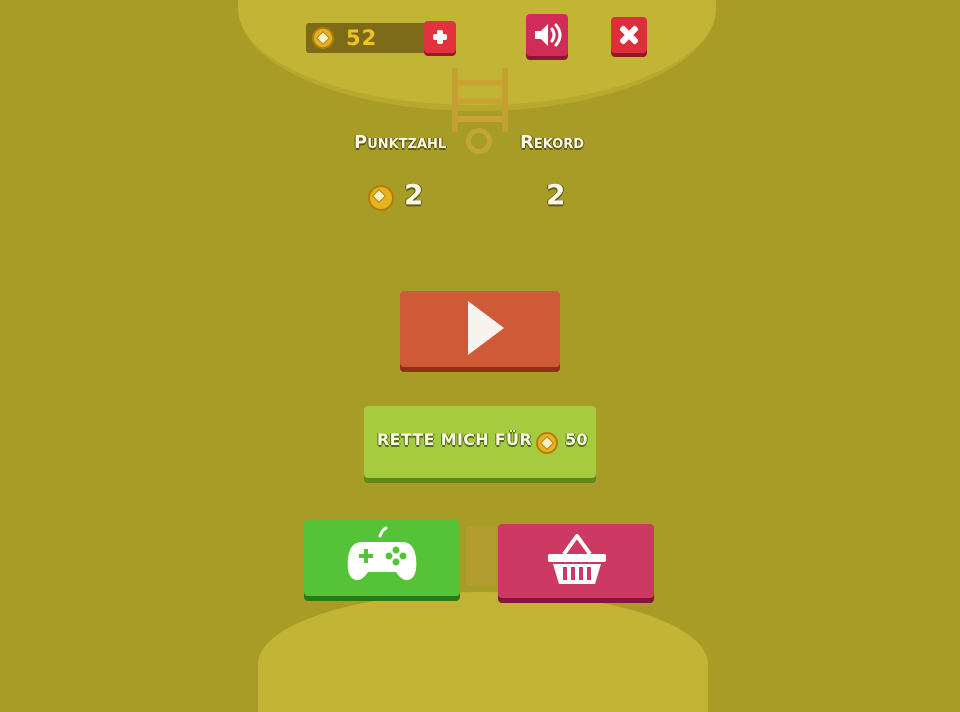  What do you see at coordinates (486, 328) in the screenshot?
I see `play-icon` at bounding box center [486, 328].